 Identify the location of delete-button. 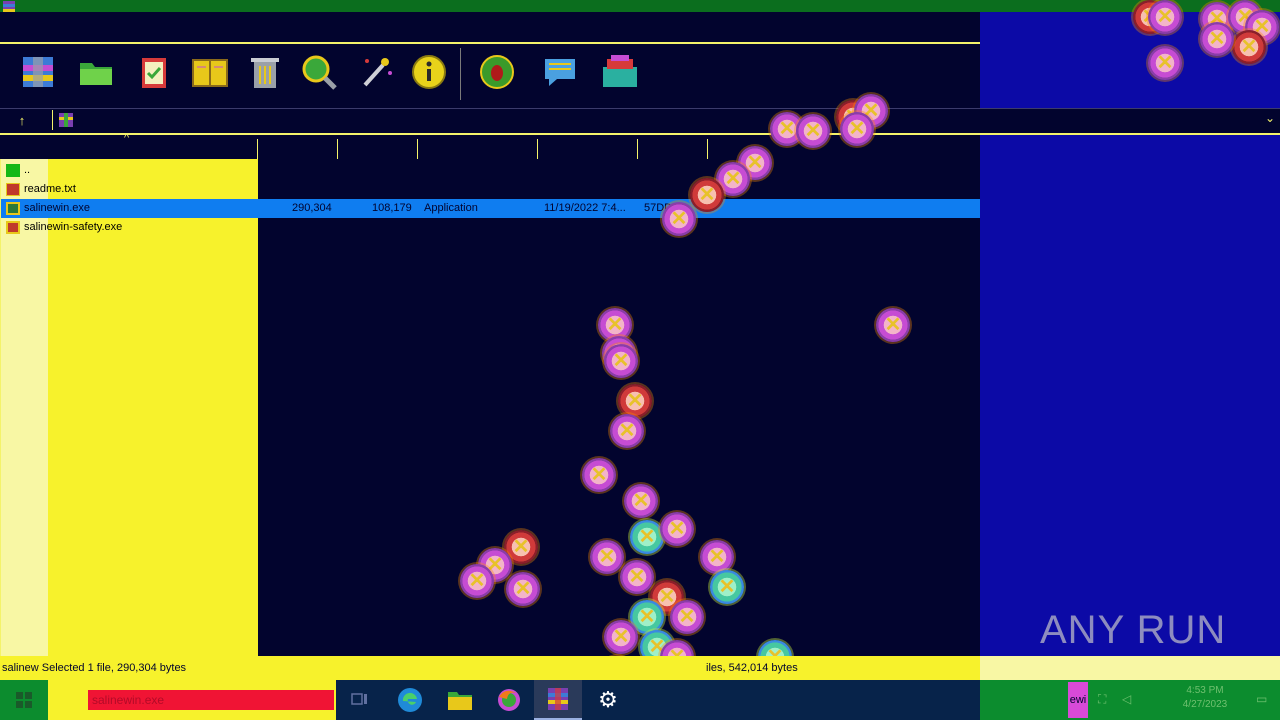
(265, 72).